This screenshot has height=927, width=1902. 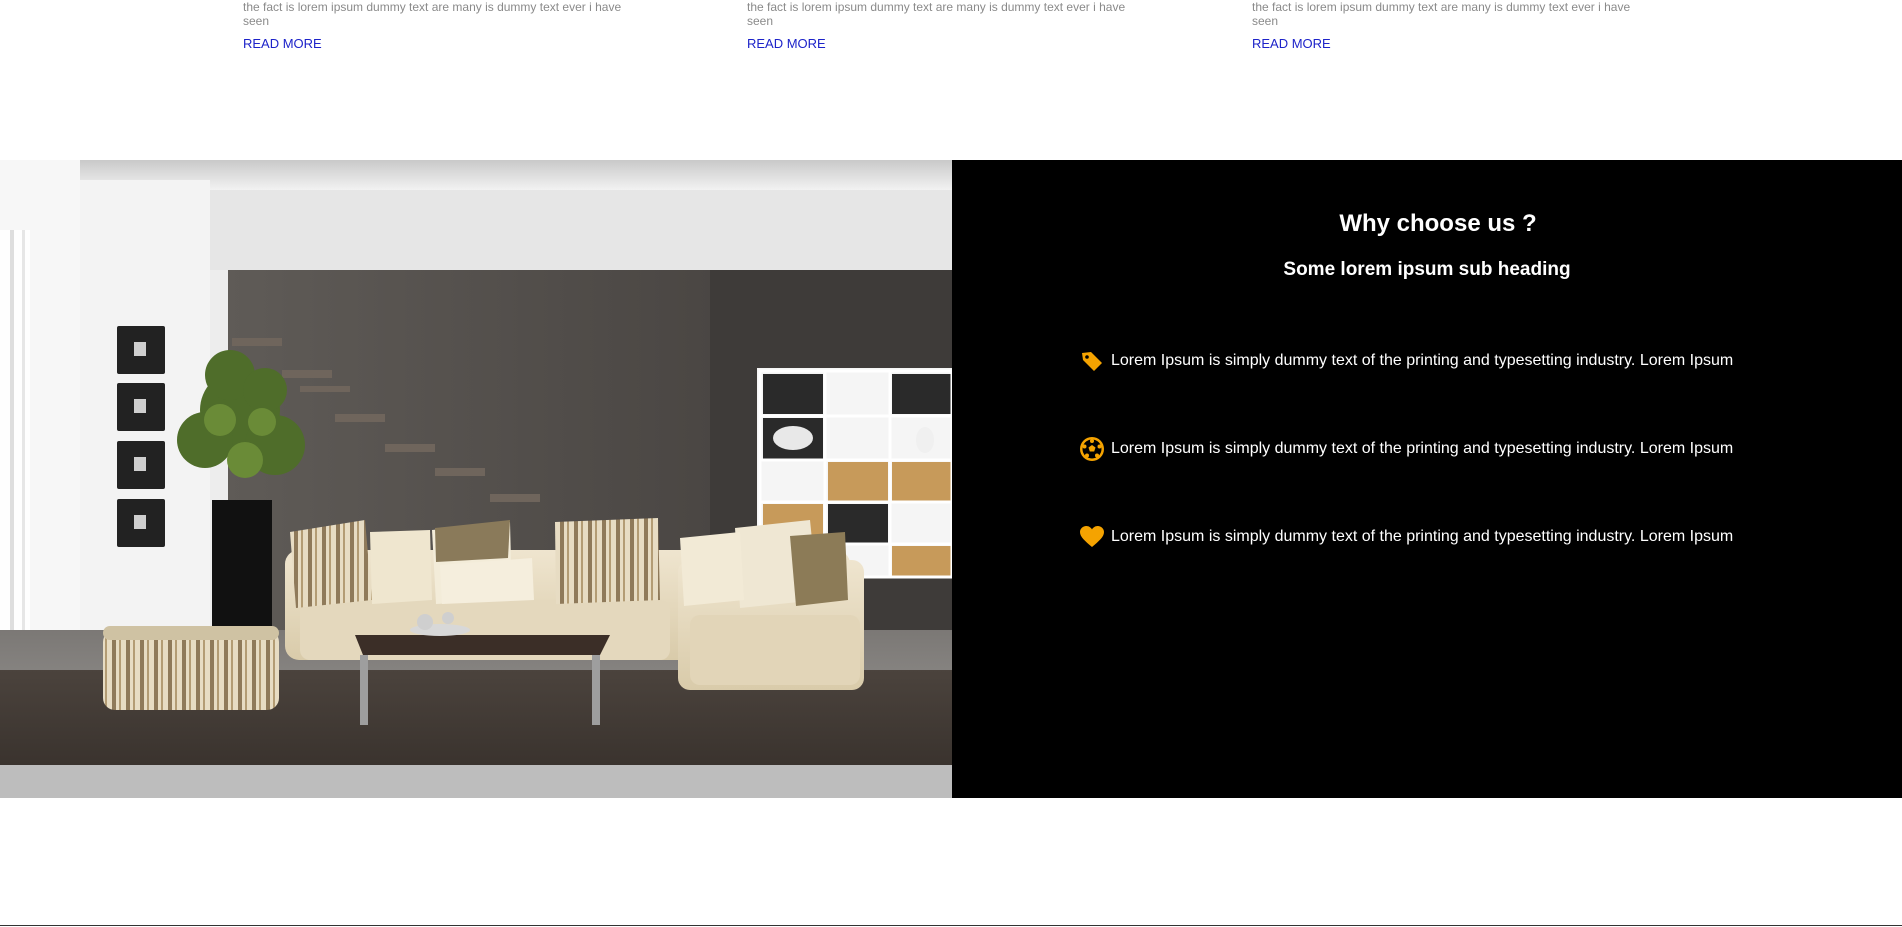 What do you see at coordinates (1092, 449) in the screenshot?
I see `soccer-ball-icon` at bounding box center [1092, 449].